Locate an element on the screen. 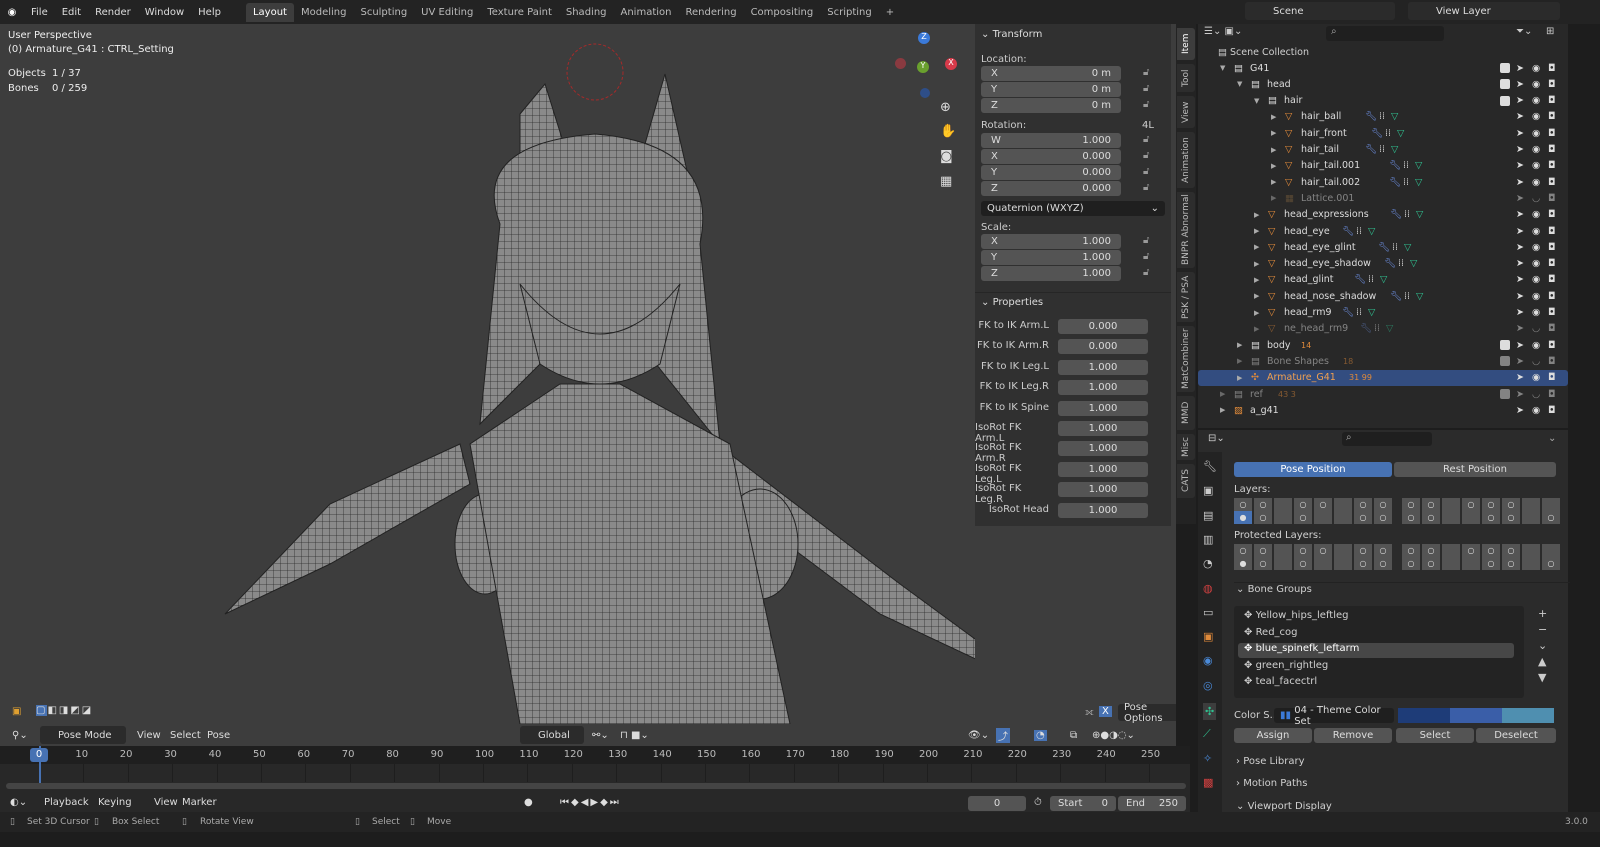  sidebar-tab-matcombiner: MatCombiner is located at coordinates (1186, 359).